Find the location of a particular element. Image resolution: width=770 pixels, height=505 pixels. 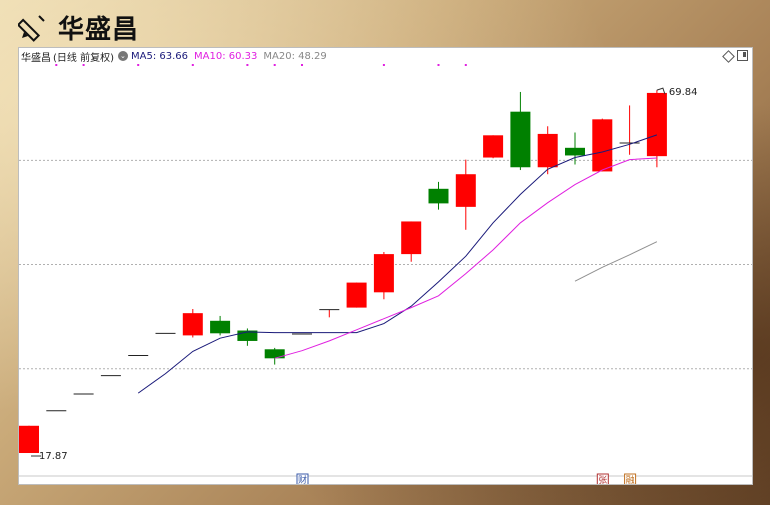

event-marker-label: 融 is located at coordinates (630, 479).